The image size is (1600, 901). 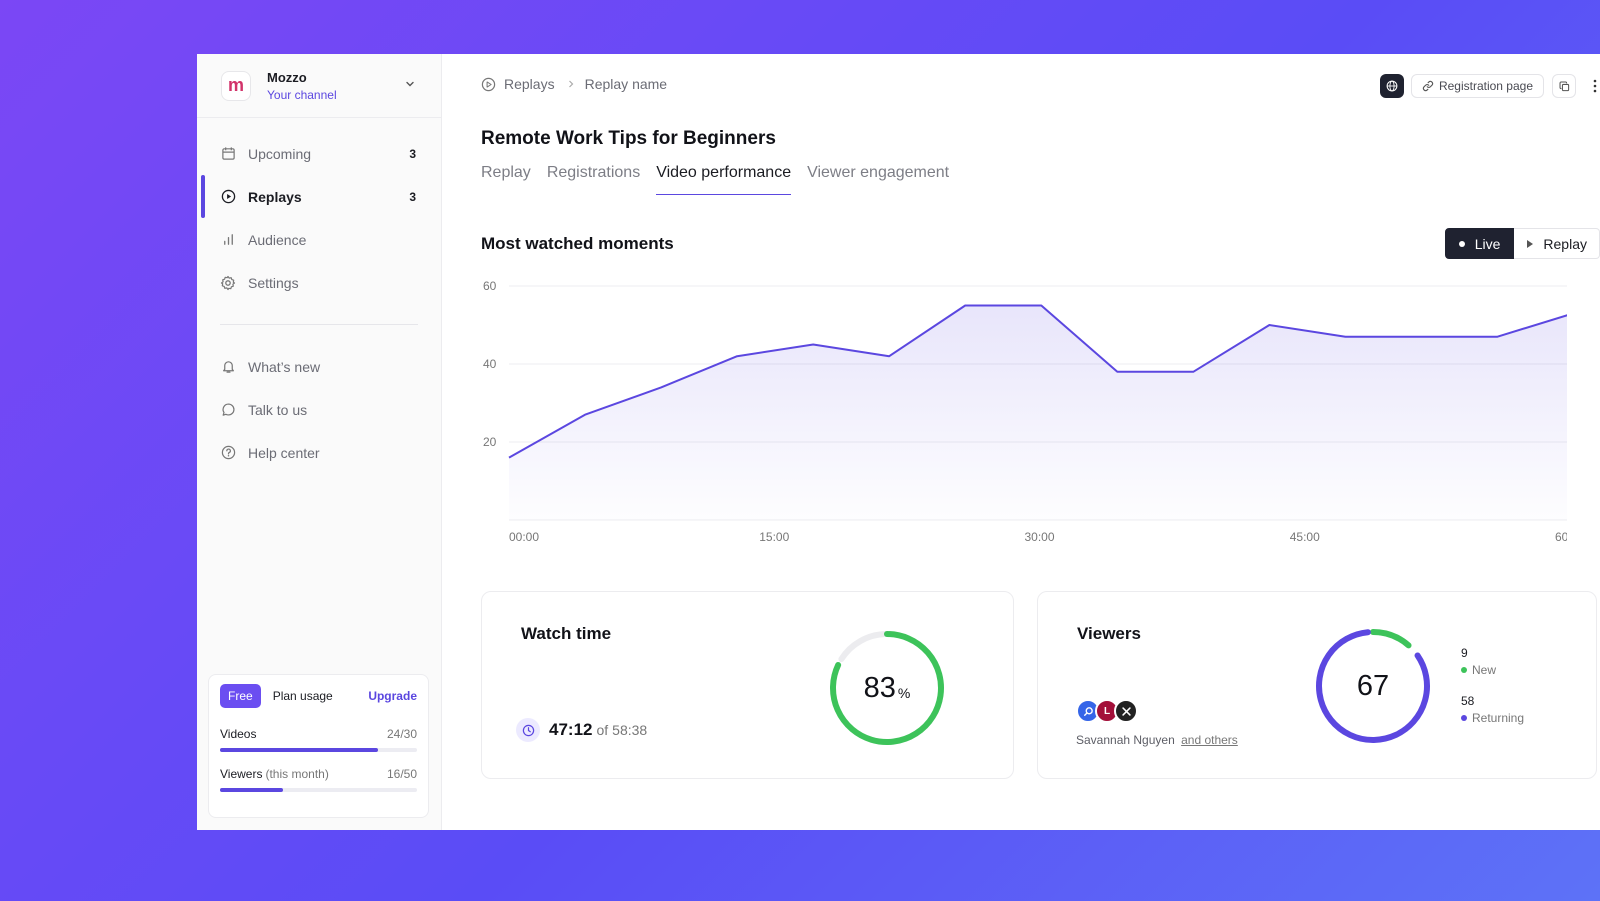 I want to click on sidebar-item-talk-to-us: Talk to us, so click(x=319, y=409).